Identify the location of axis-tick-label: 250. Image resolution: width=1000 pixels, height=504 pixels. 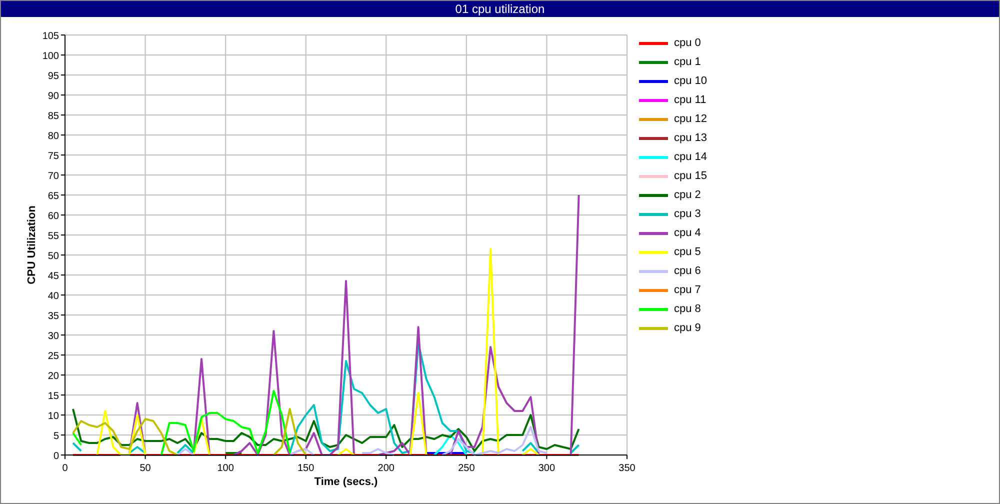
(466, 468).